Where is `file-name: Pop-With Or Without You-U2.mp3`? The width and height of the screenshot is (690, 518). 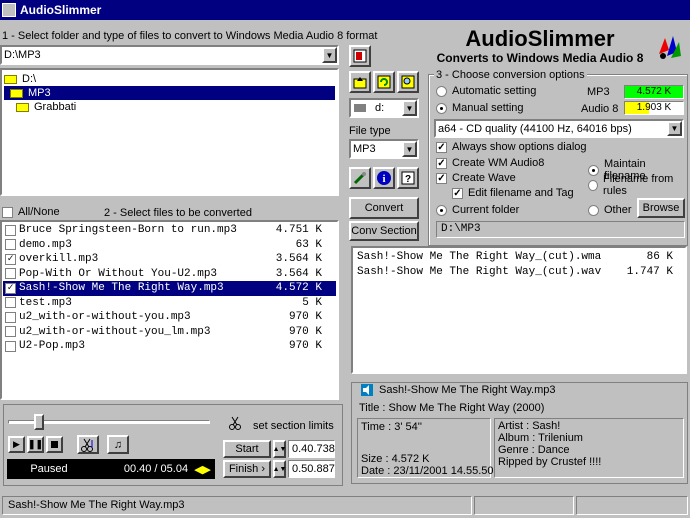
file-name: Pop-With Or Without You-U2.mp3 is located at coordinates (118, 273).